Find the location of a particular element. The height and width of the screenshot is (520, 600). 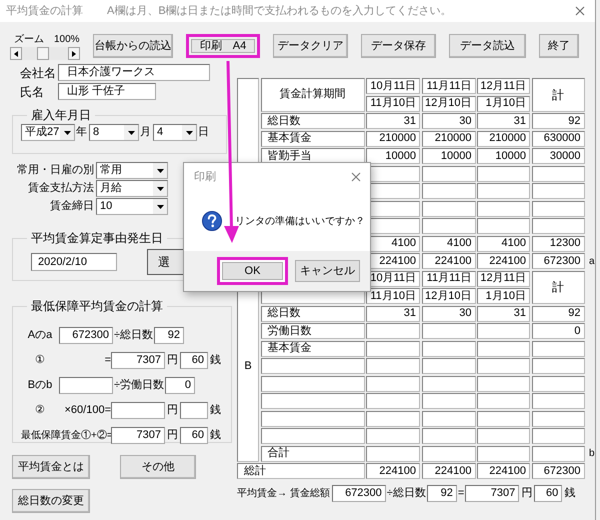

row-marker: b is located at coordinates (592, 454).